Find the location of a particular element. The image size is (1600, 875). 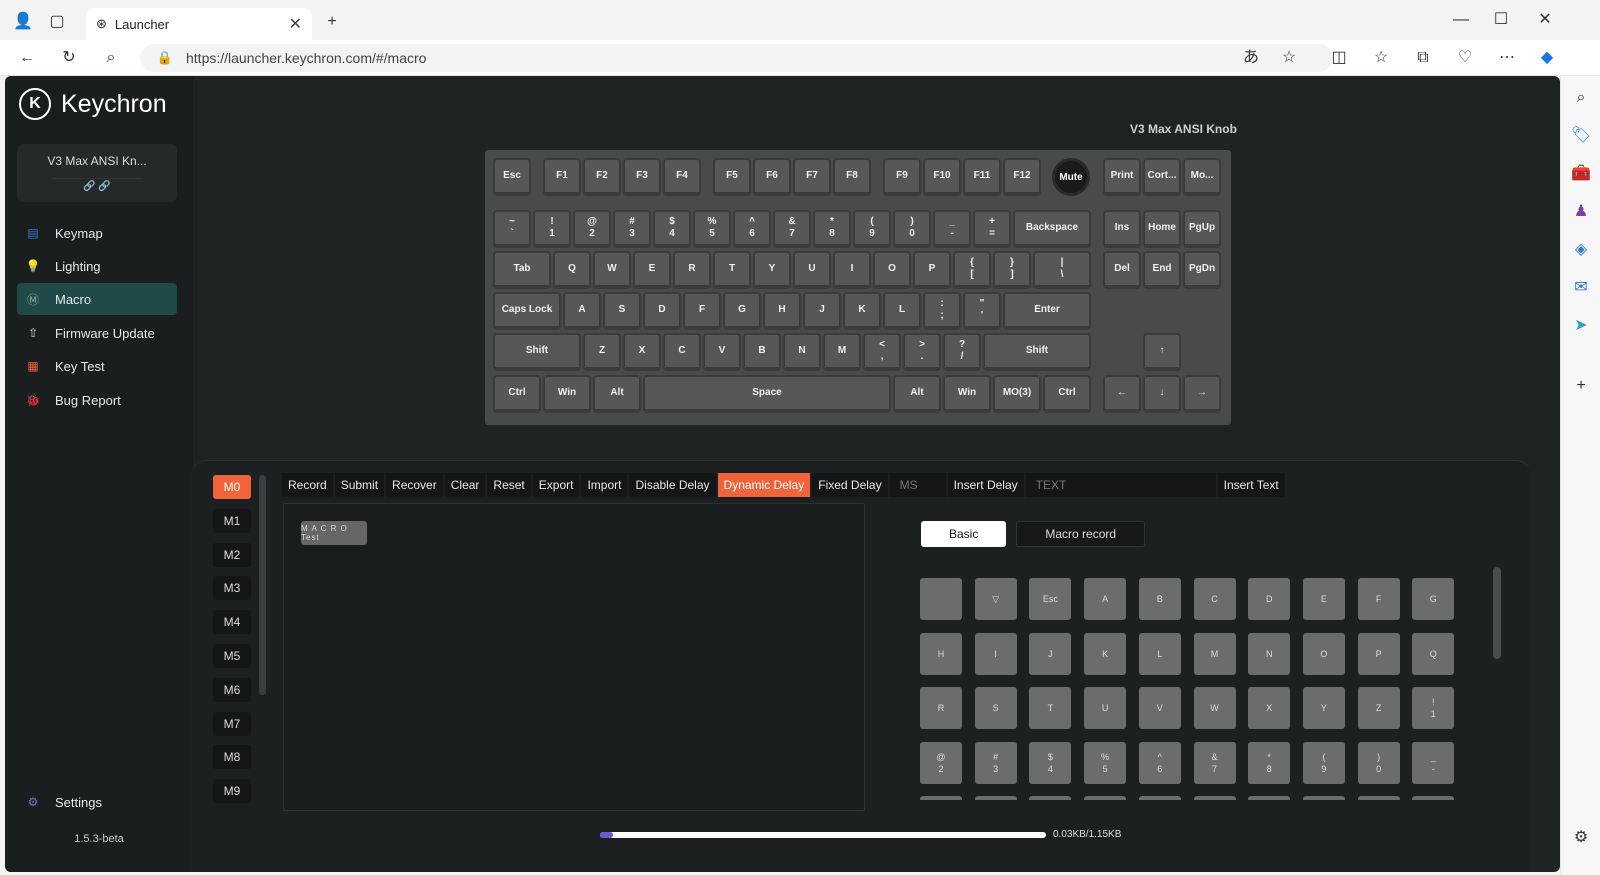

macro-slot-m5: M5 is located at coordinates (232, 656).